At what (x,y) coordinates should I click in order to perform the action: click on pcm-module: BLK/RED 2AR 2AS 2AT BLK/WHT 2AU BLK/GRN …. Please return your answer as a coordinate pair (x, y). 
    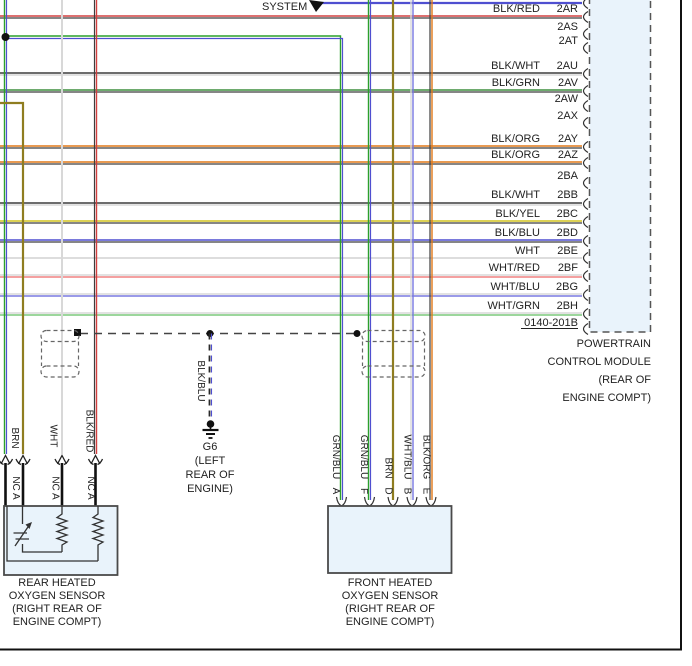
    Looking at the image, I should click on (569, 202).